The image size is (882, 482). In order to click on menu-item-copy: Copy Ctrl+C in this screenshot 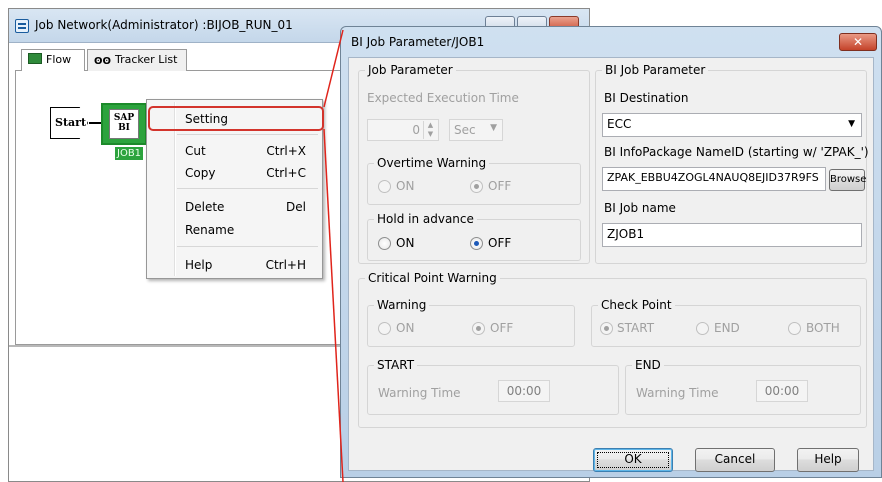, I will do `click(234, 173)`.